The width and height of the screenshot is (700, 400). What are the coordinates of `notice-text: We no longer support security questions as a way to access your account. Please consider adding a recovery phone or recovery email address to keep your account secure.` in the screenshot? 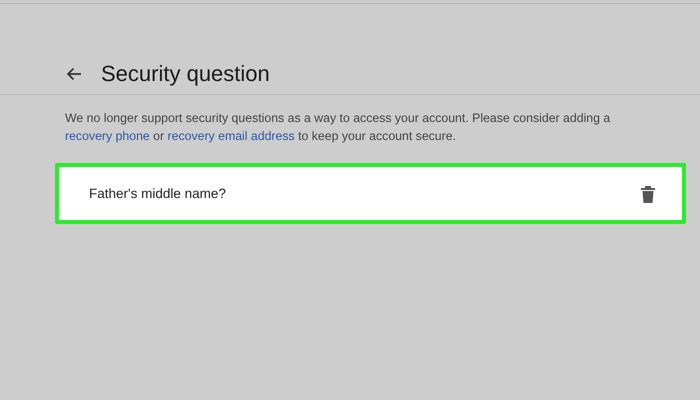 It's located at (338, 127).